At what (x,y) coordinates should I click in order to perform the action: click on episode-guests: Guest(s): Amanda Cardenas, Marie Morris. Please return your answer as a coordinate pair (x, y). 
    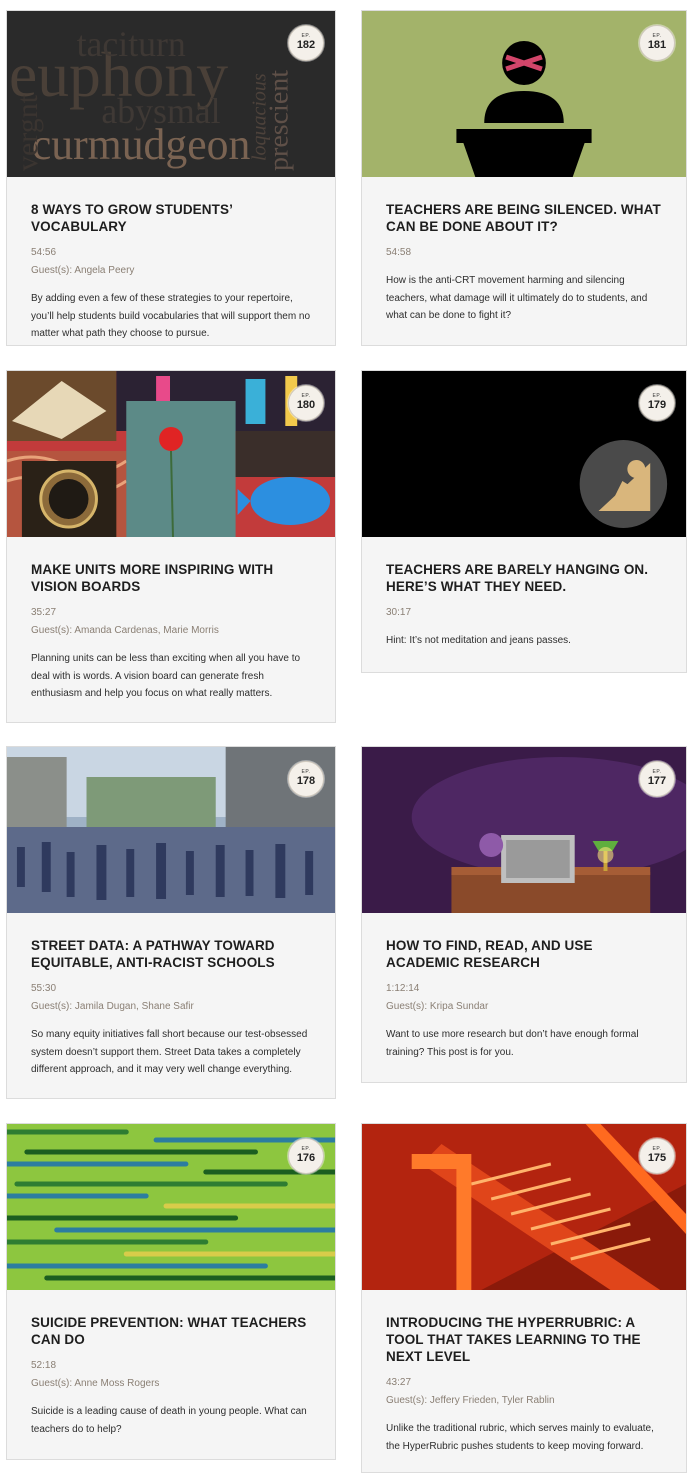
    Looking at the image, I should click on (125, 630).